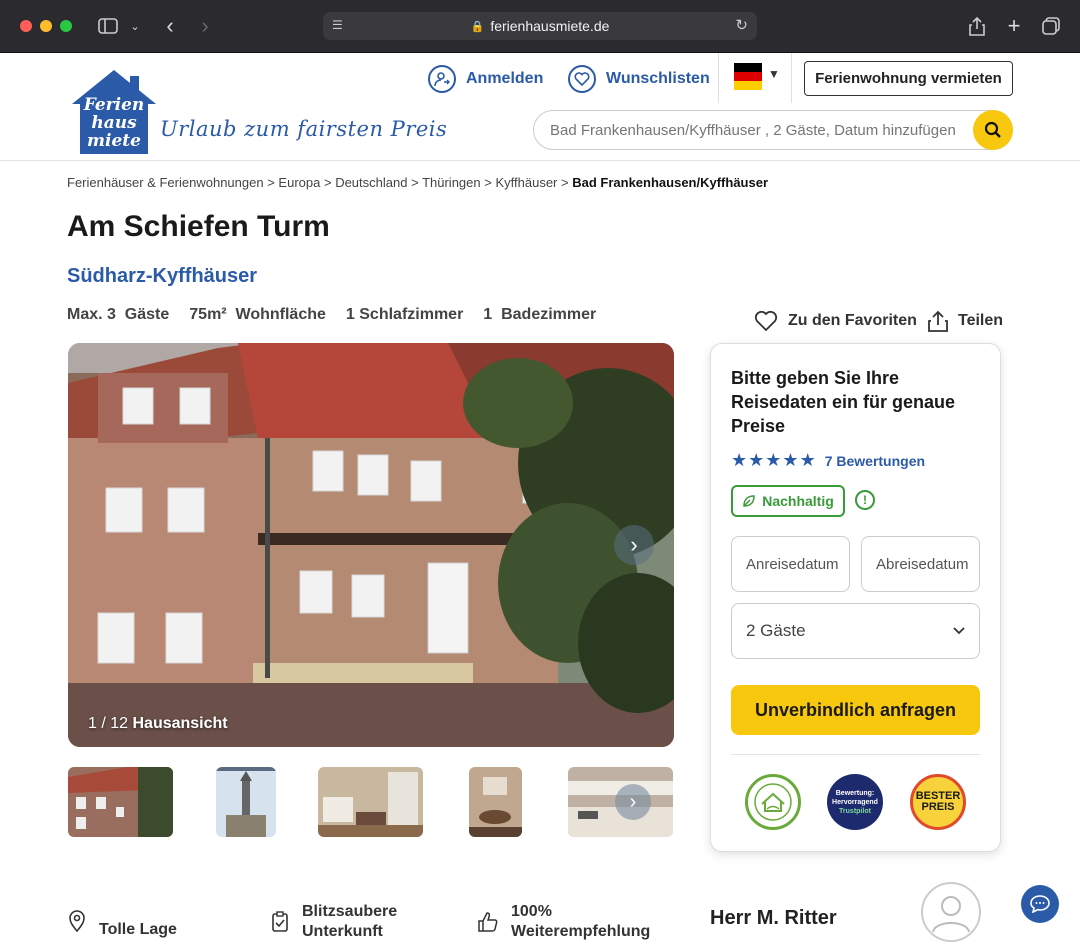  What do you see at coordinates (165, 182) in the screenshot?
I see `breadcrumb-item: Ferienhäuser & Ferienwohnungen` at bounding box center [165, 182].